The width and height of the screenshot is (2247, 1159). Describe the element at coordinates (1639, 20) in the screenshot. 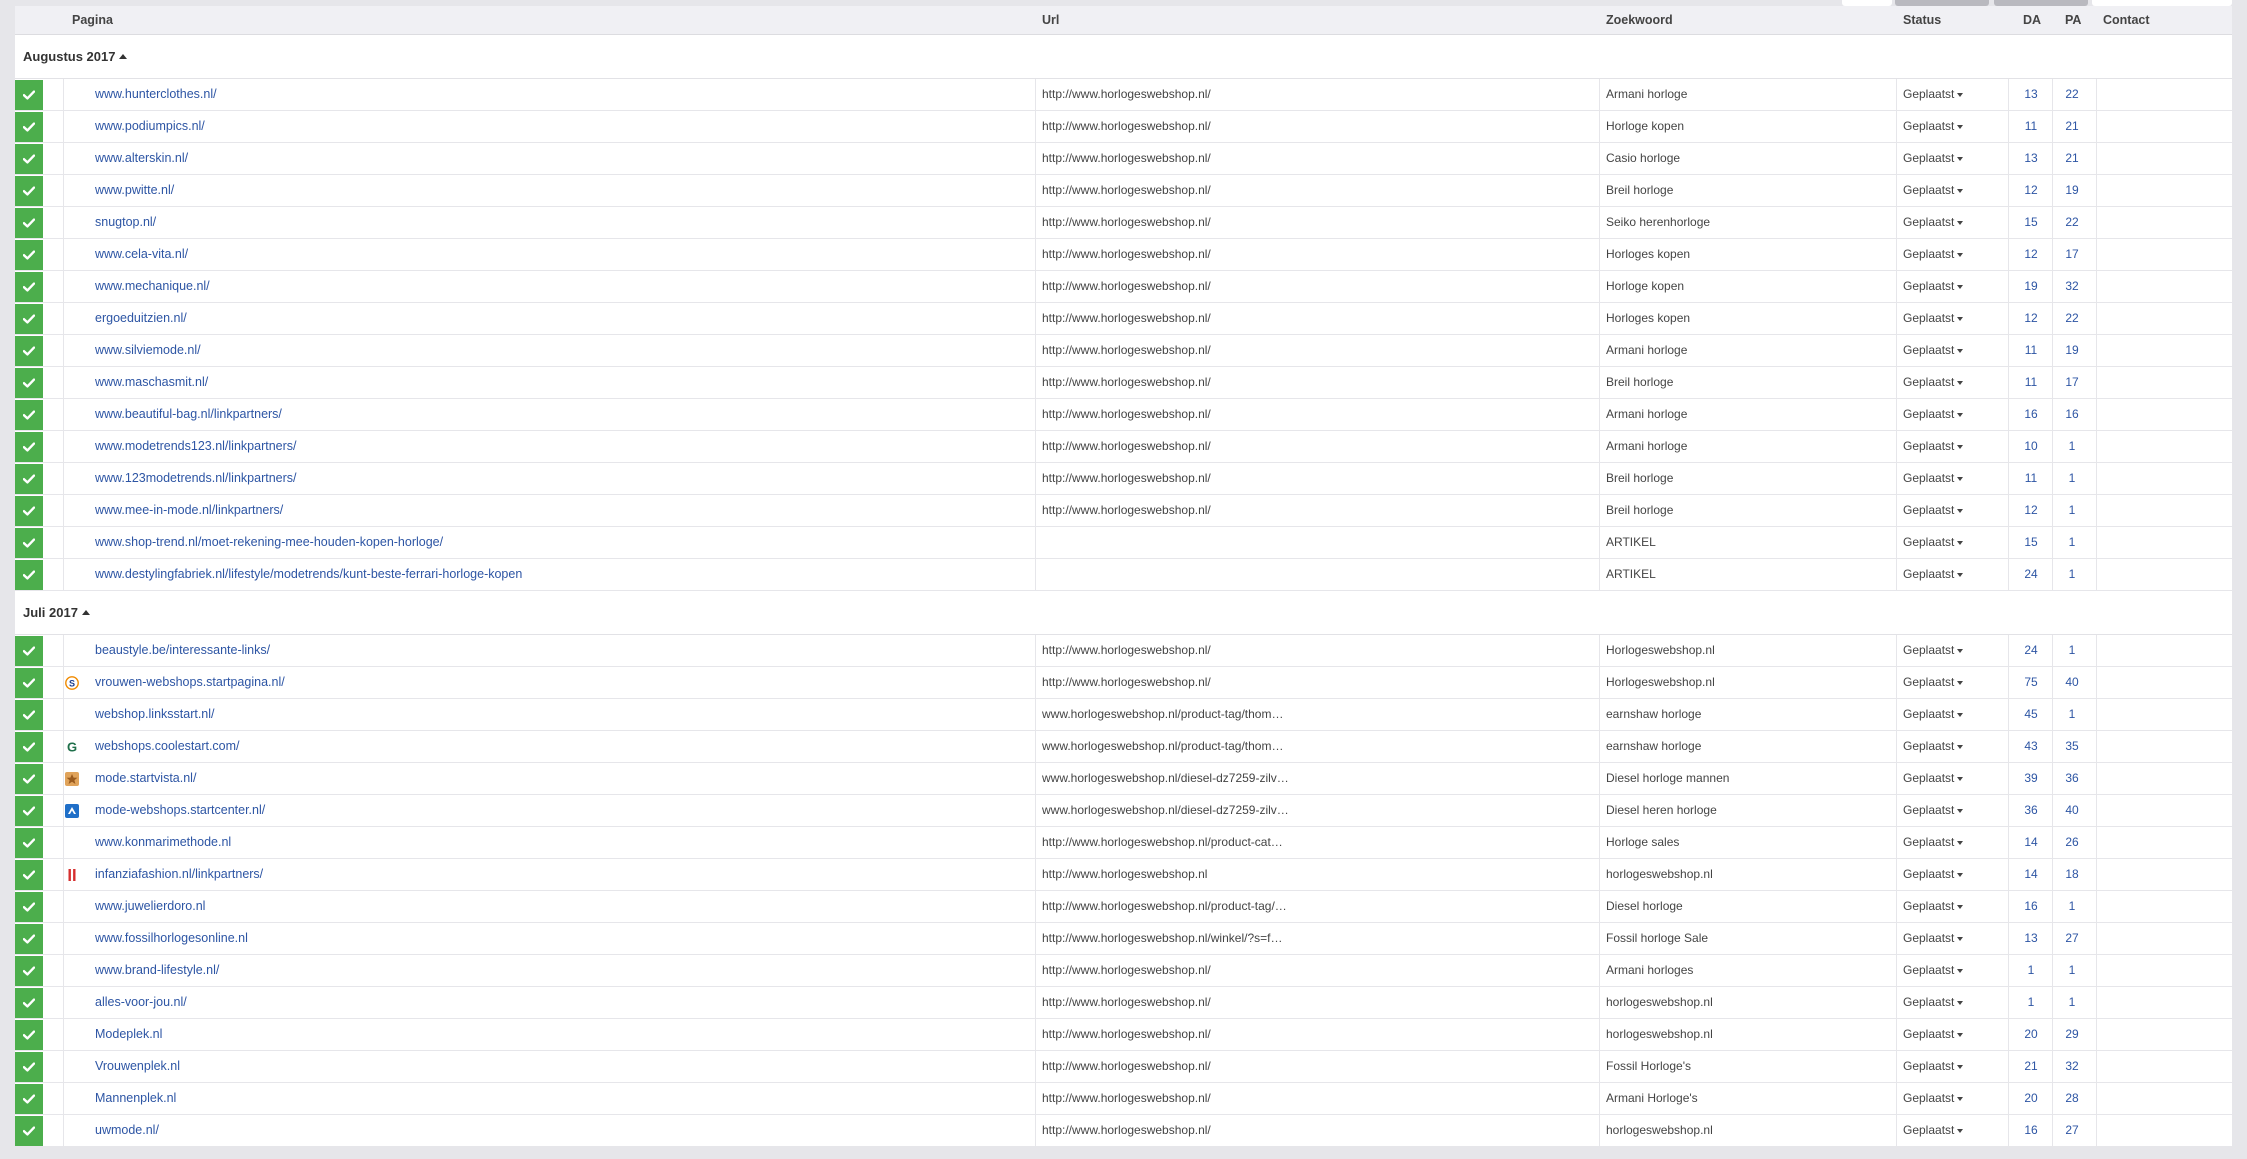

I see `column-header-keyword: Zoekwoord` at that location.